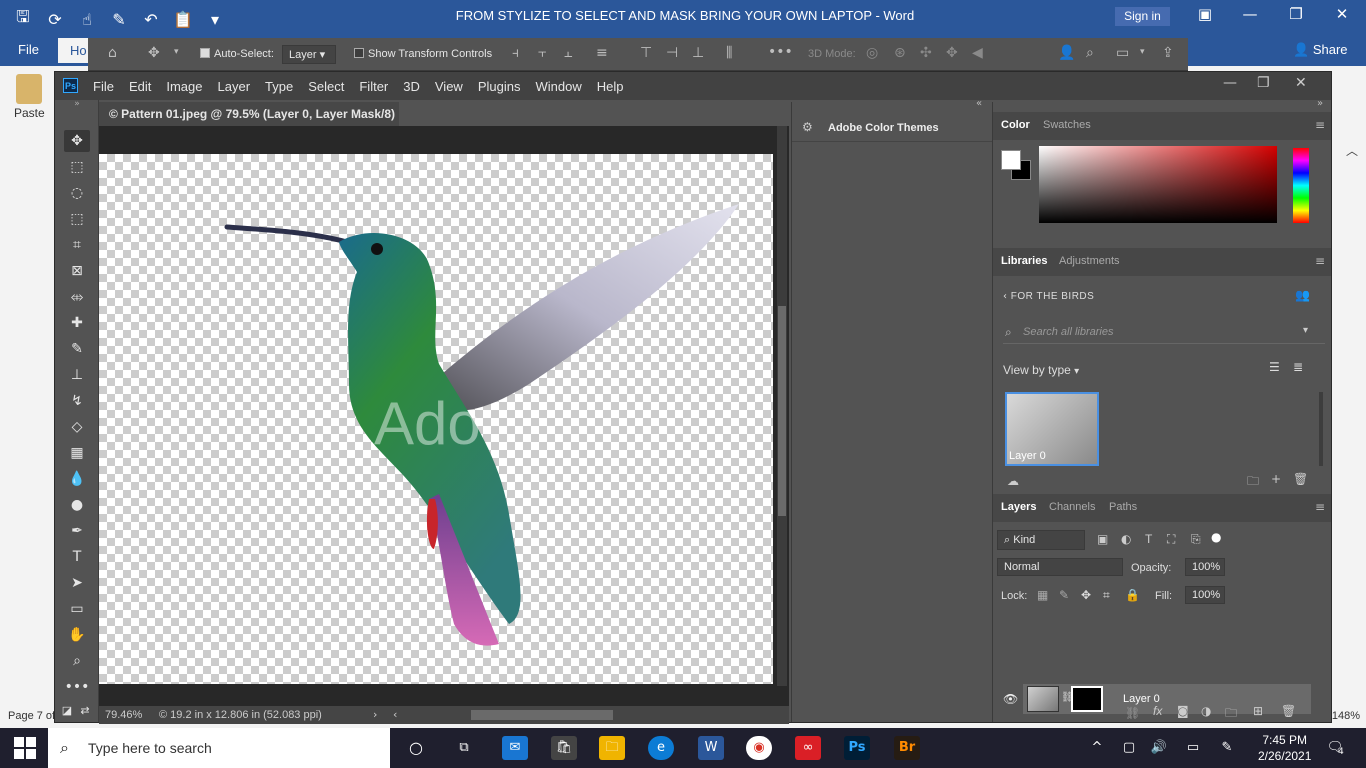 This screenshot has height=768, width=1366. Describe the element at coordinates (1305, 330) in the screenshot. I see `library-search-chevron-icon: ▾` at that location.